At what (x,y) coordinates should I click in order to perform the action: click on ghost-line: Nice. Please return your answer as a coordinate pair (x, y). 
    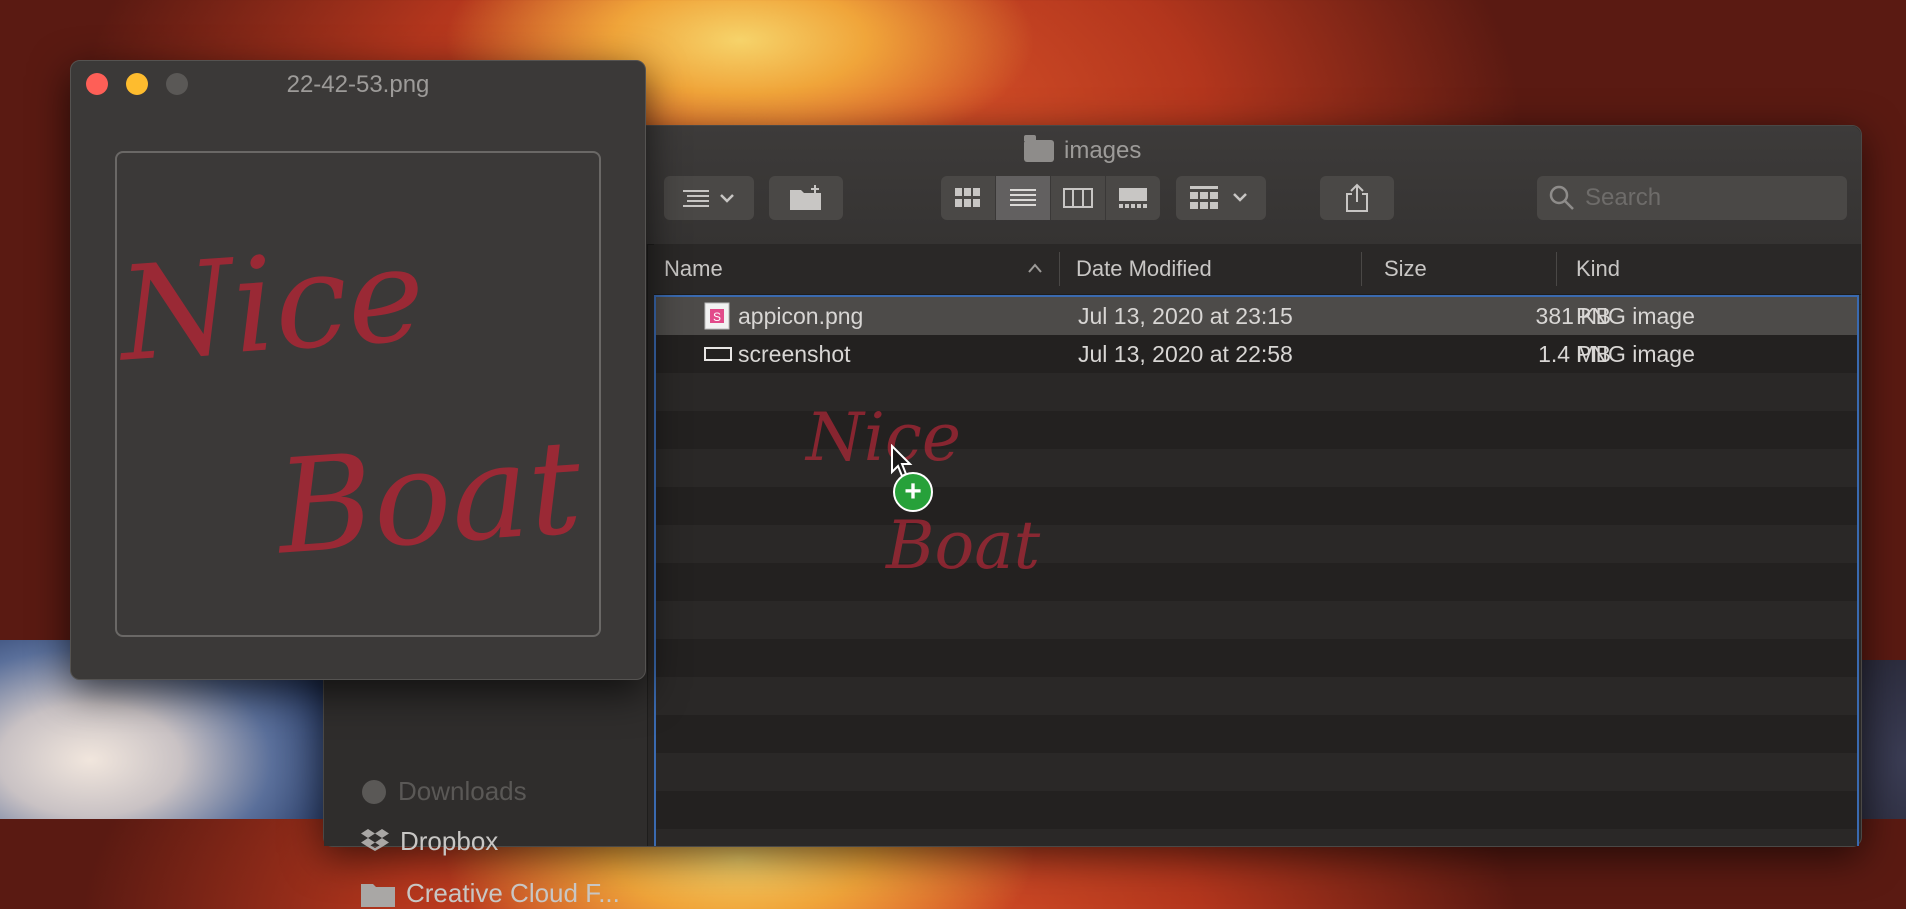
    Looking at the image, I should click on (882, 437).